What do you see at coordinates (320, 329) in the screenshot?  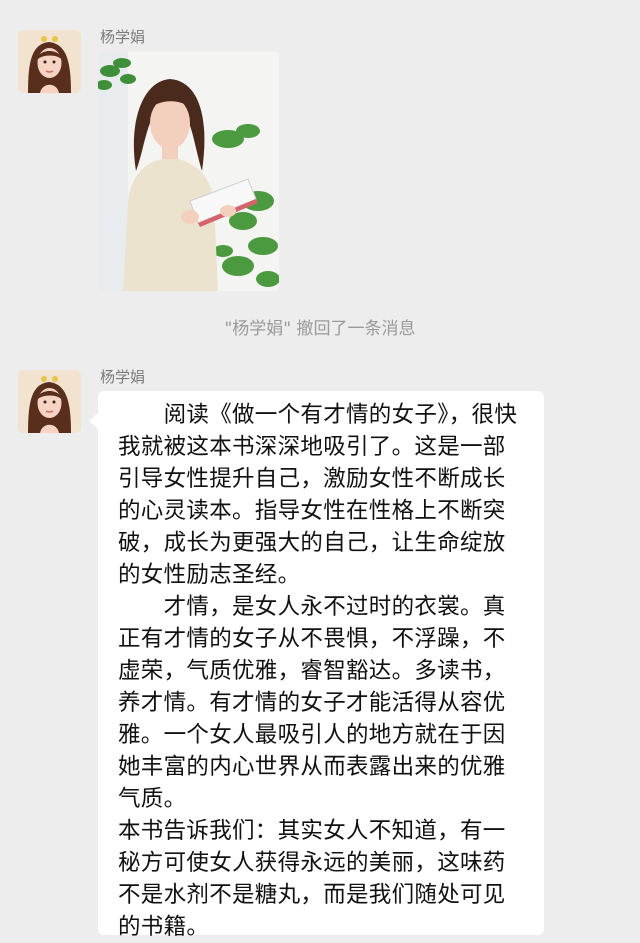 I see `recall-notice: "杨学娟" 撤回了一条消息` at bounding box center [320, 329].